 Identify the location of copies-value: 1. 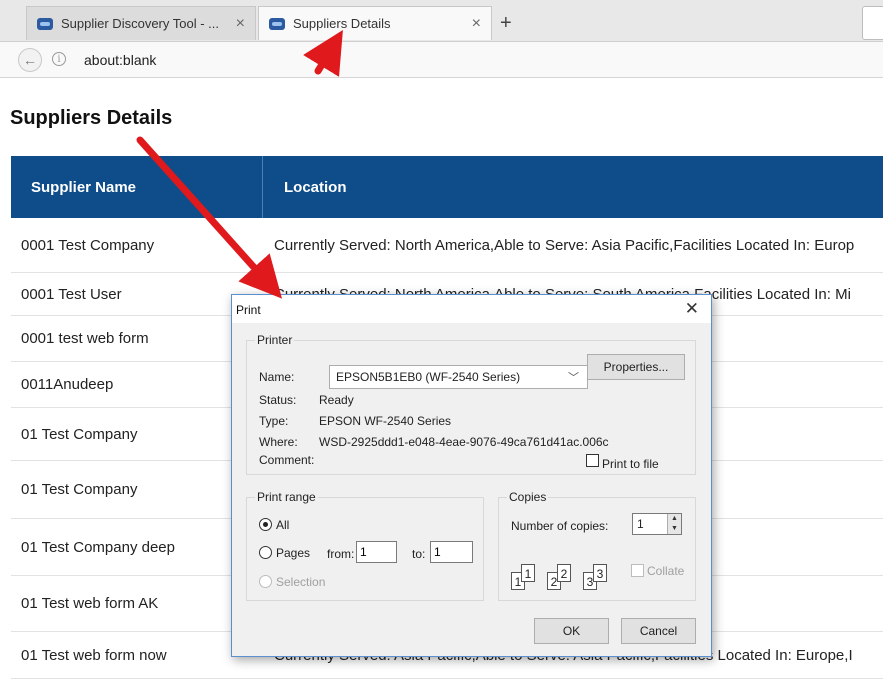
(640, 524).